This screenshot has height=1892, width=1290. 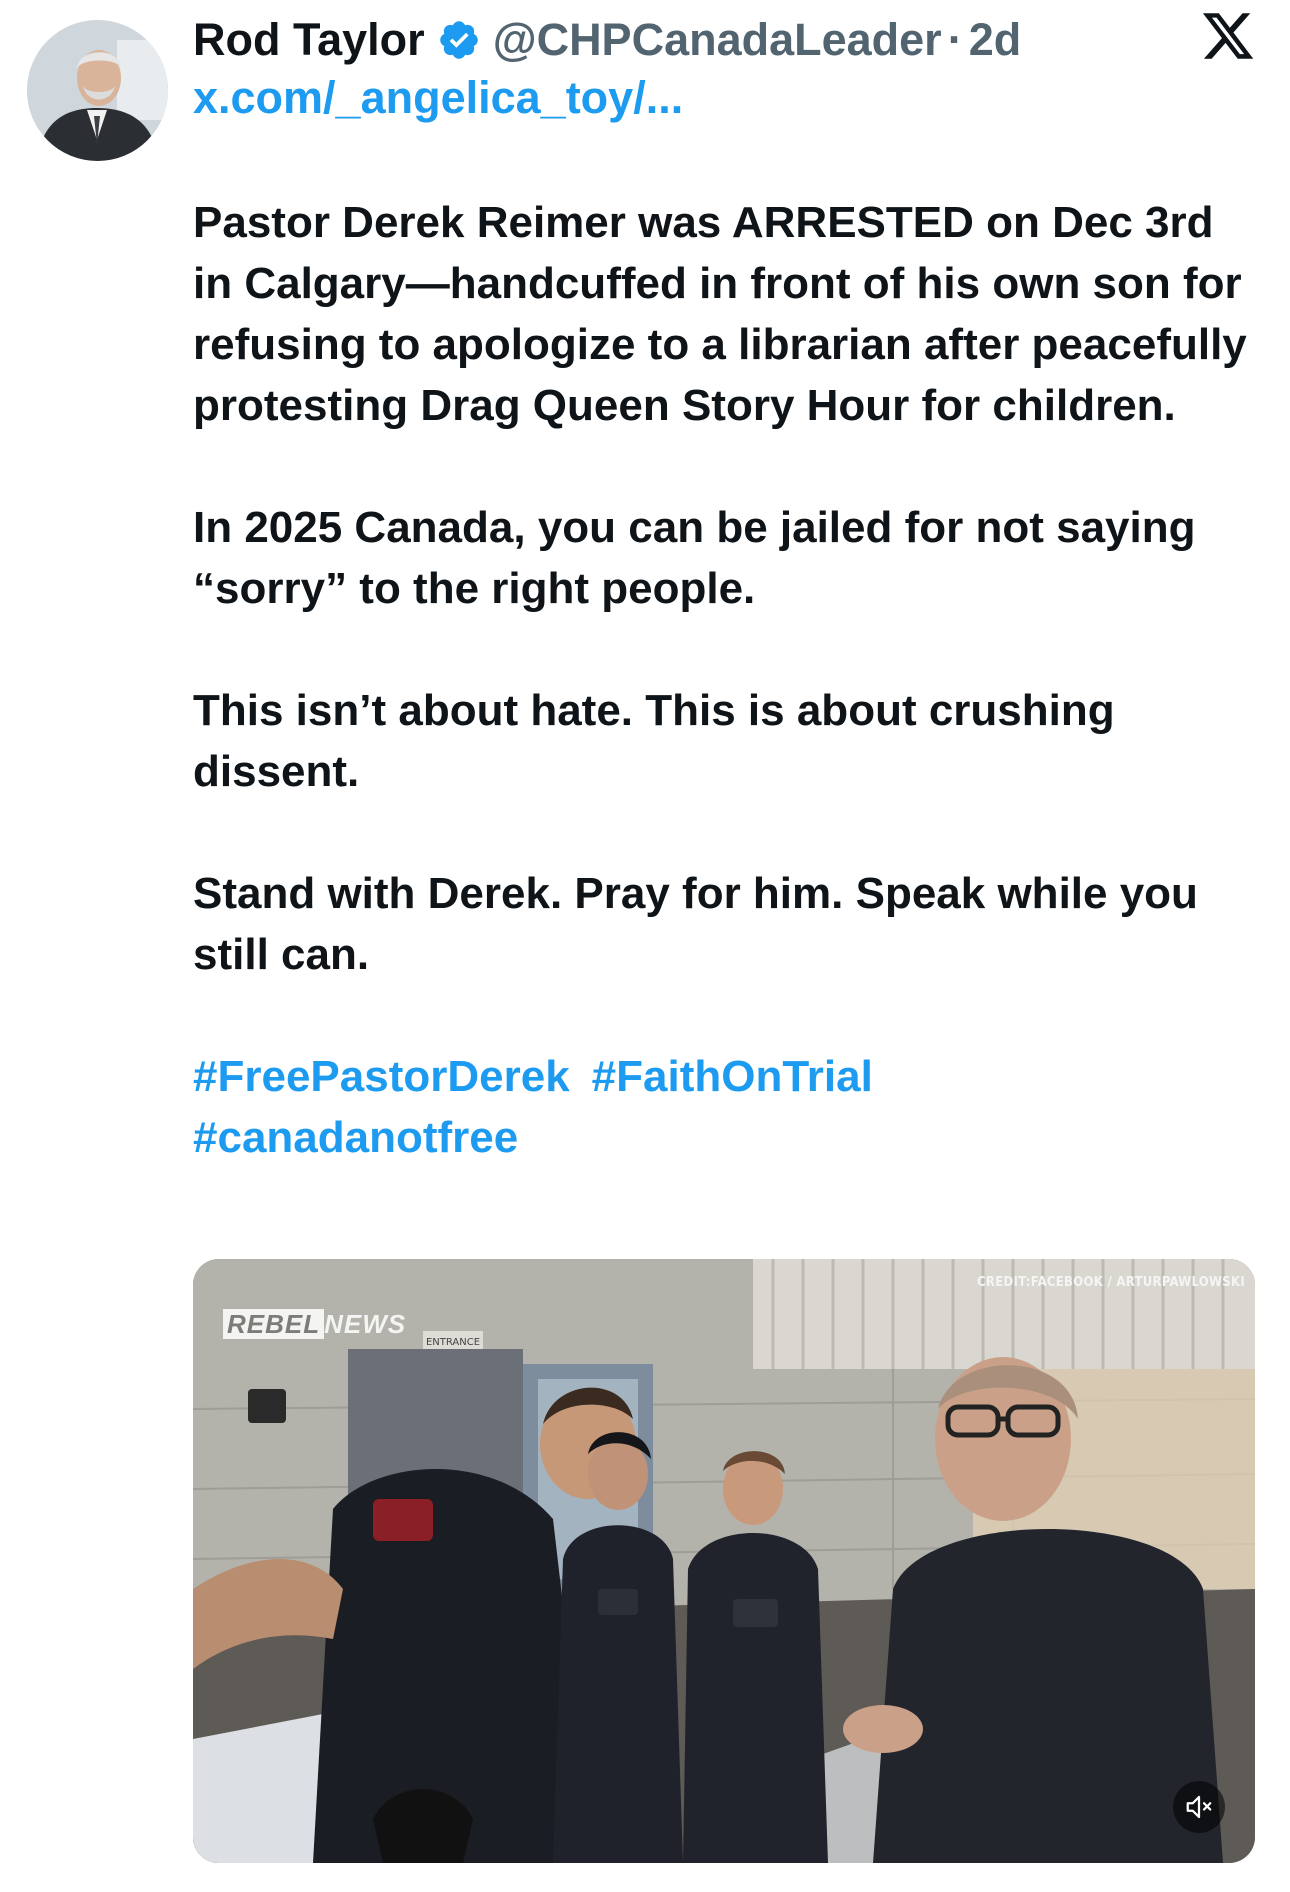 I want to click on speaker-muted-icon, so click(x=1199, y=1807).